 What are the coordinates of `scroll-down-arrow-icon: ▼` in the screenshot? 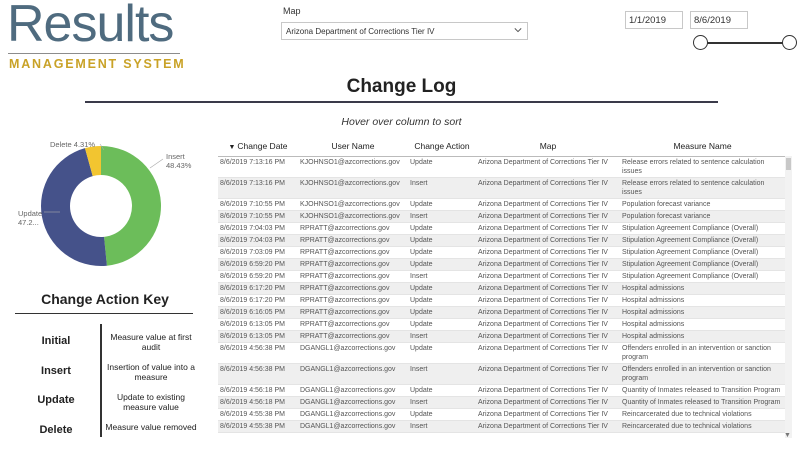 It's located at (787, 435).